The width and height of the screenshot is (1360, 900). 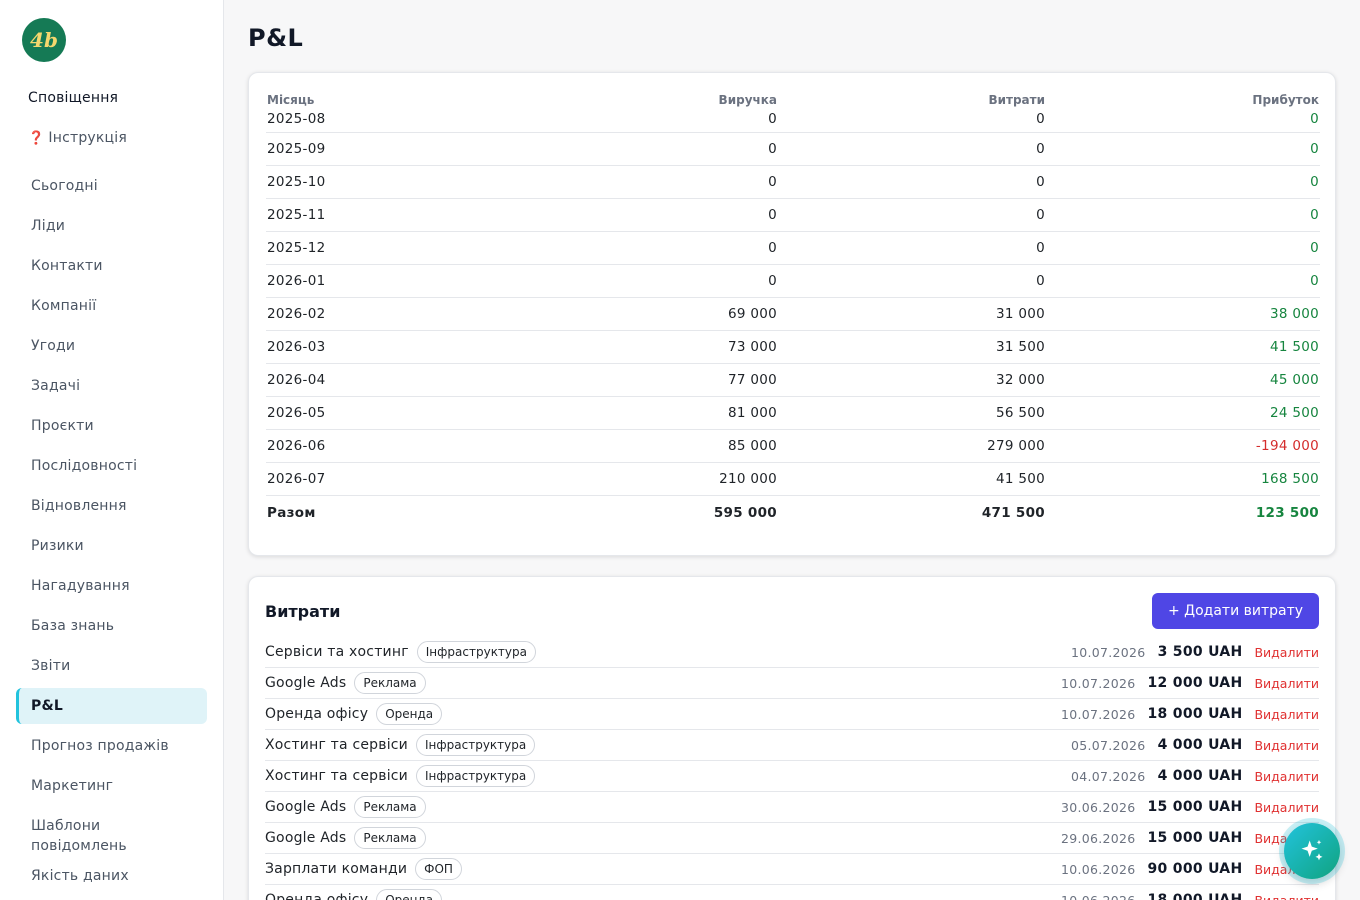 What do you see at coordinates (1016, 100) in the screenshot?
I see `column-header-expenses: Витрати` at bounding box center [1016, 100].